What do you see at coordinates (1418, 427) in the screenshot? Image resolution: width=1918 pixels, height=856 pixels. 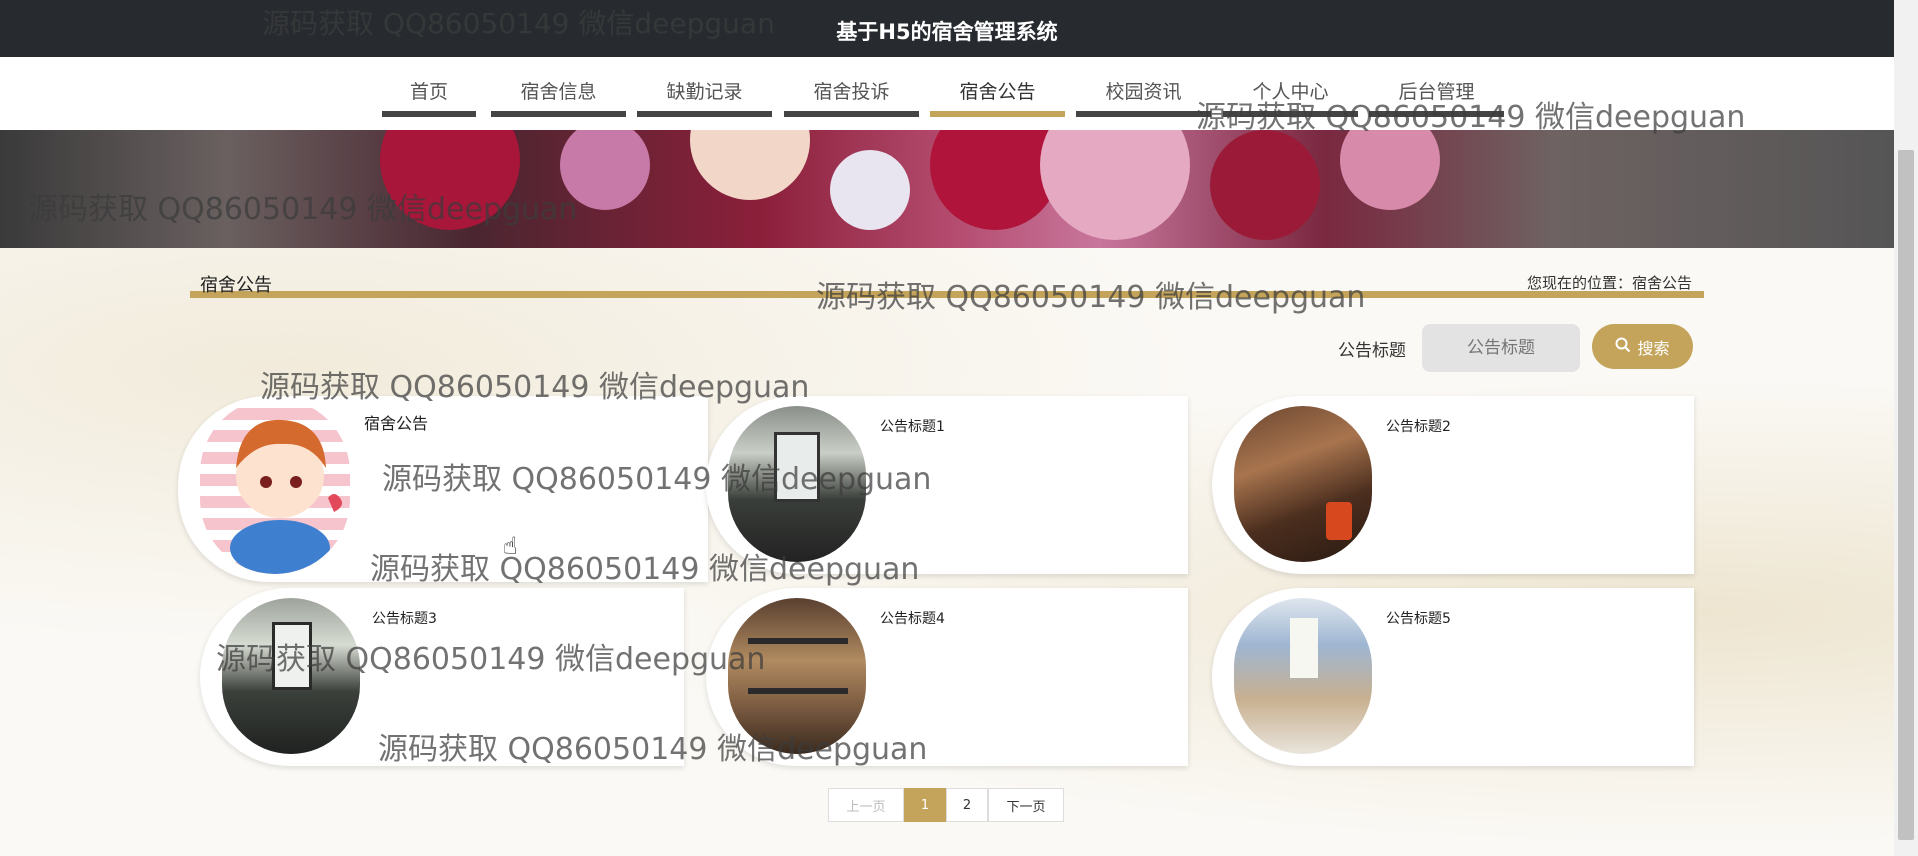 I see `card-label: 公告标题2` at bounding box center [1418, 427].